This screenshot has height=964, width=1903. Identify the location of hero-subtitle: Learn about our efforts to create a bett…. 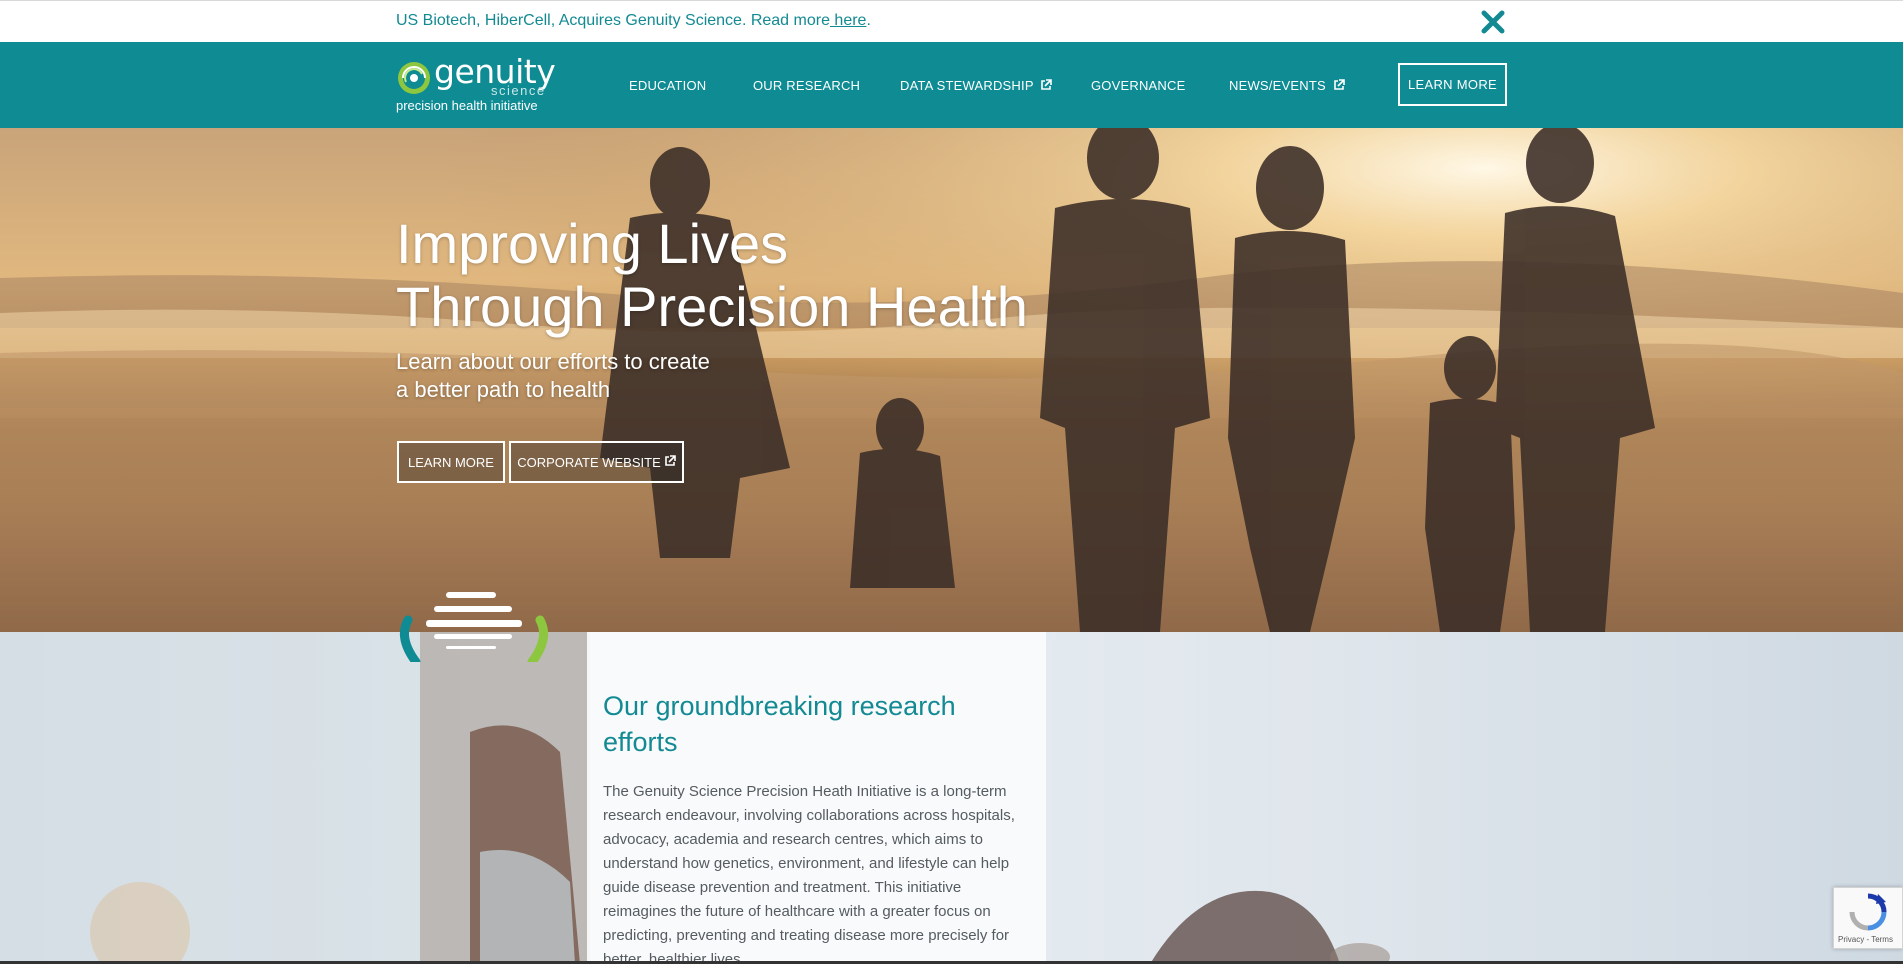
(553, 376).